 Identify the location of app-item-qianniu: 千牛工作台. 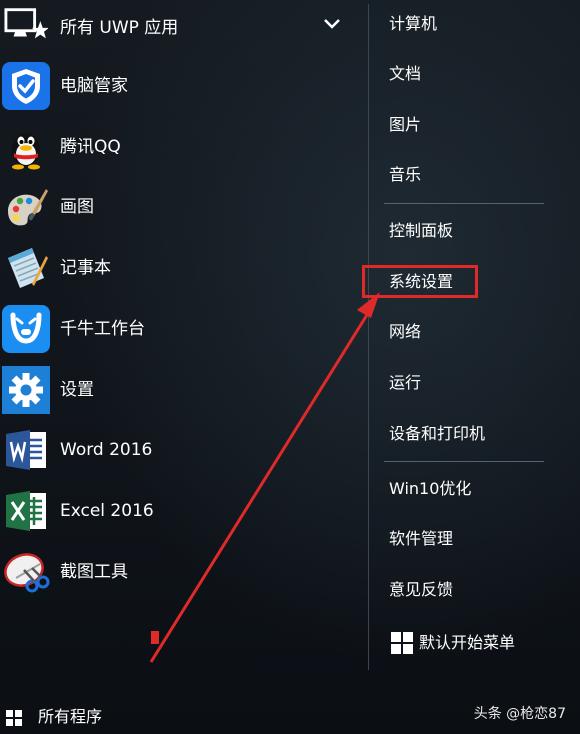
(176, 329).